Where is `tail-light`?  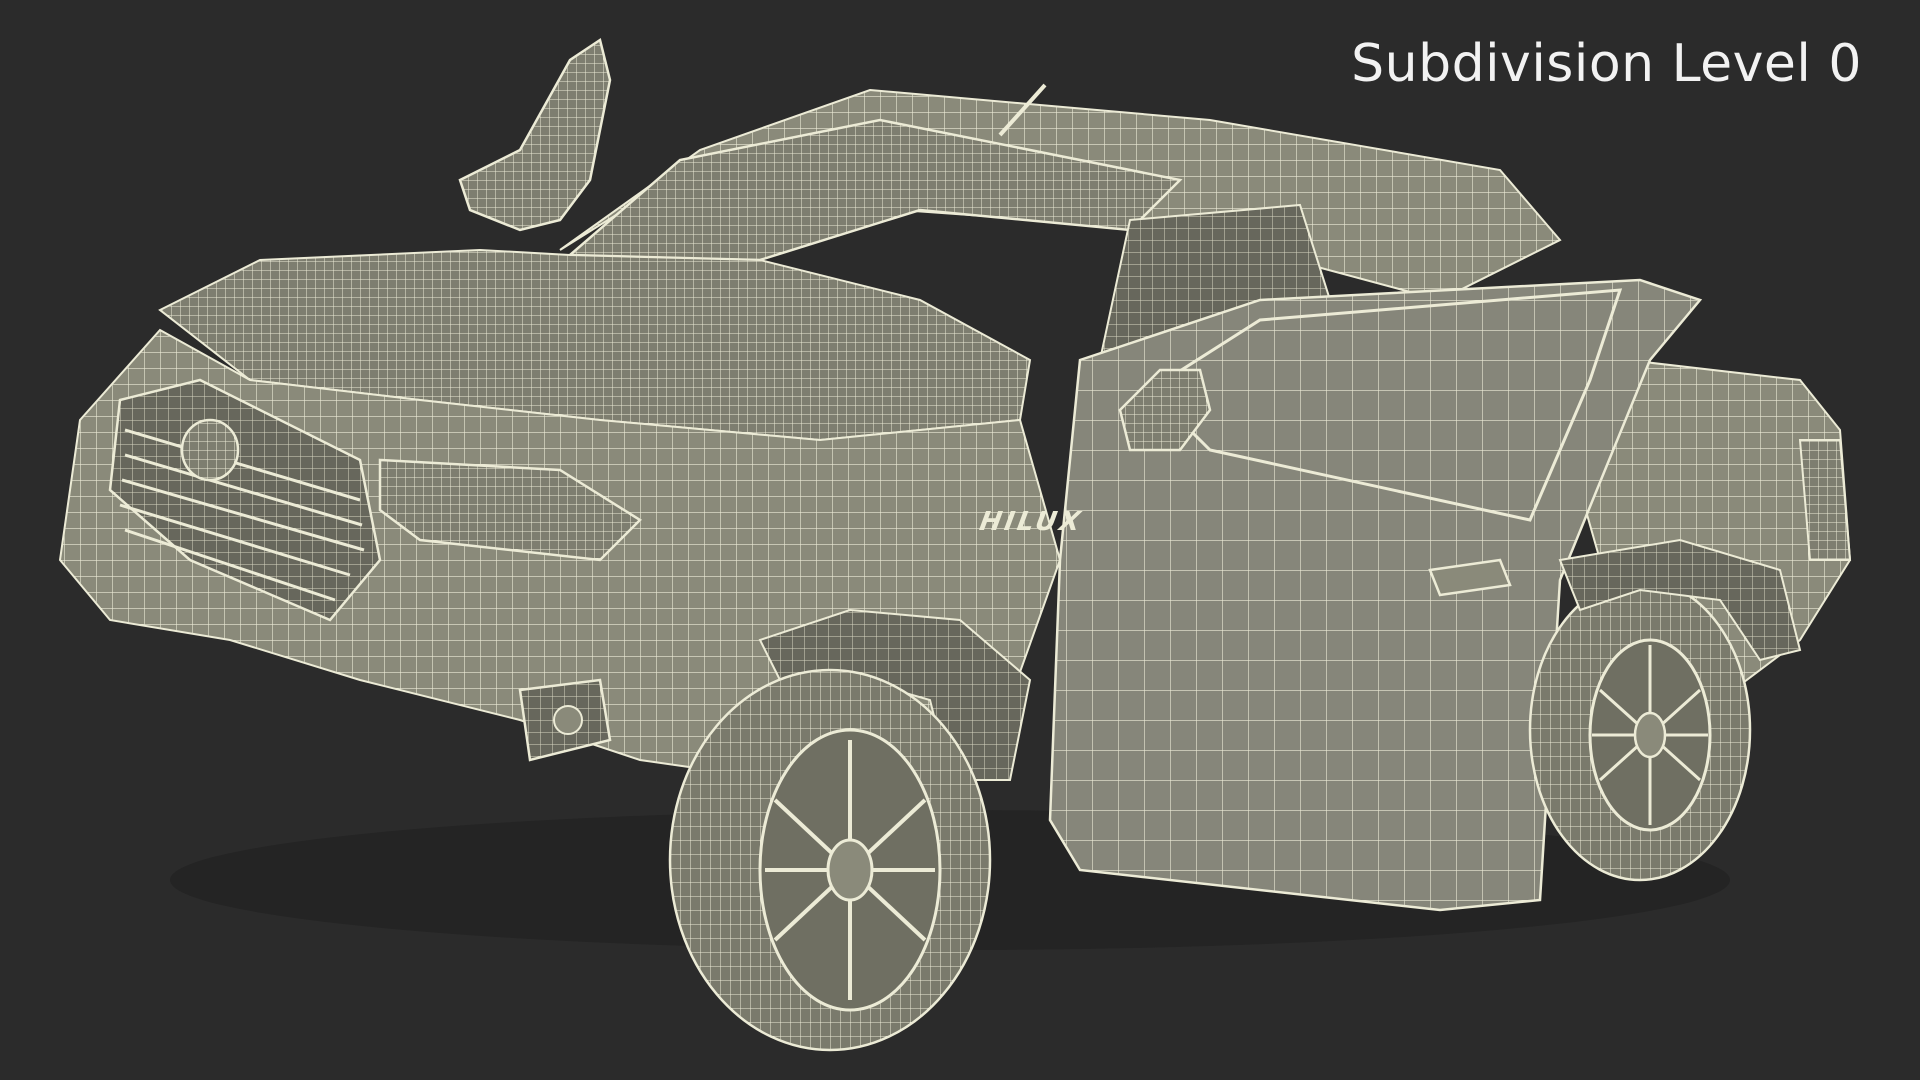 tail-light is located at coordinates (1825, 500).